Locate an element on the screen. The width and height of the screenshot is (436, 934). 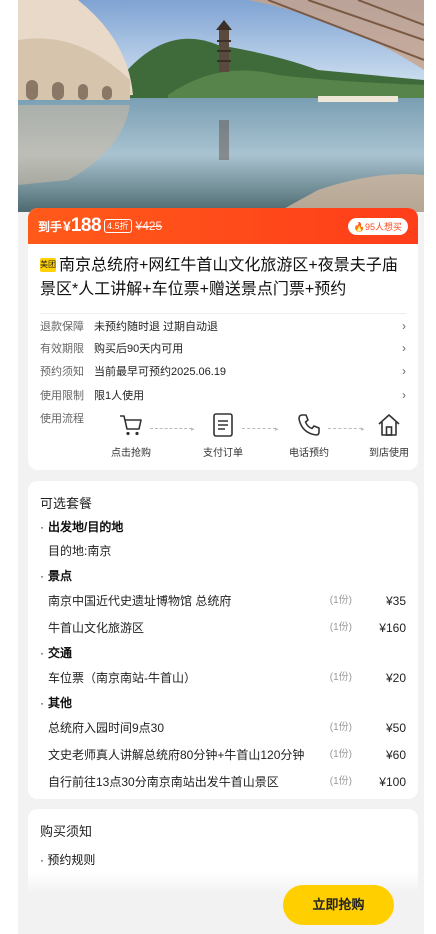
package-item: 文史老师真人讲解总统府80分钟+牛首山120分钟 (1份) ¥60 is located at coordinates (228, 755).